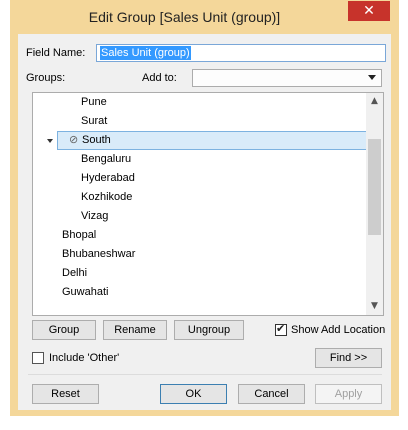 This screenshot has width=408, height=430. What do you see at coordinates (159, 78) in the screenshot?
I see `add-to-label: Add to:` at bounding box center [159, 78].